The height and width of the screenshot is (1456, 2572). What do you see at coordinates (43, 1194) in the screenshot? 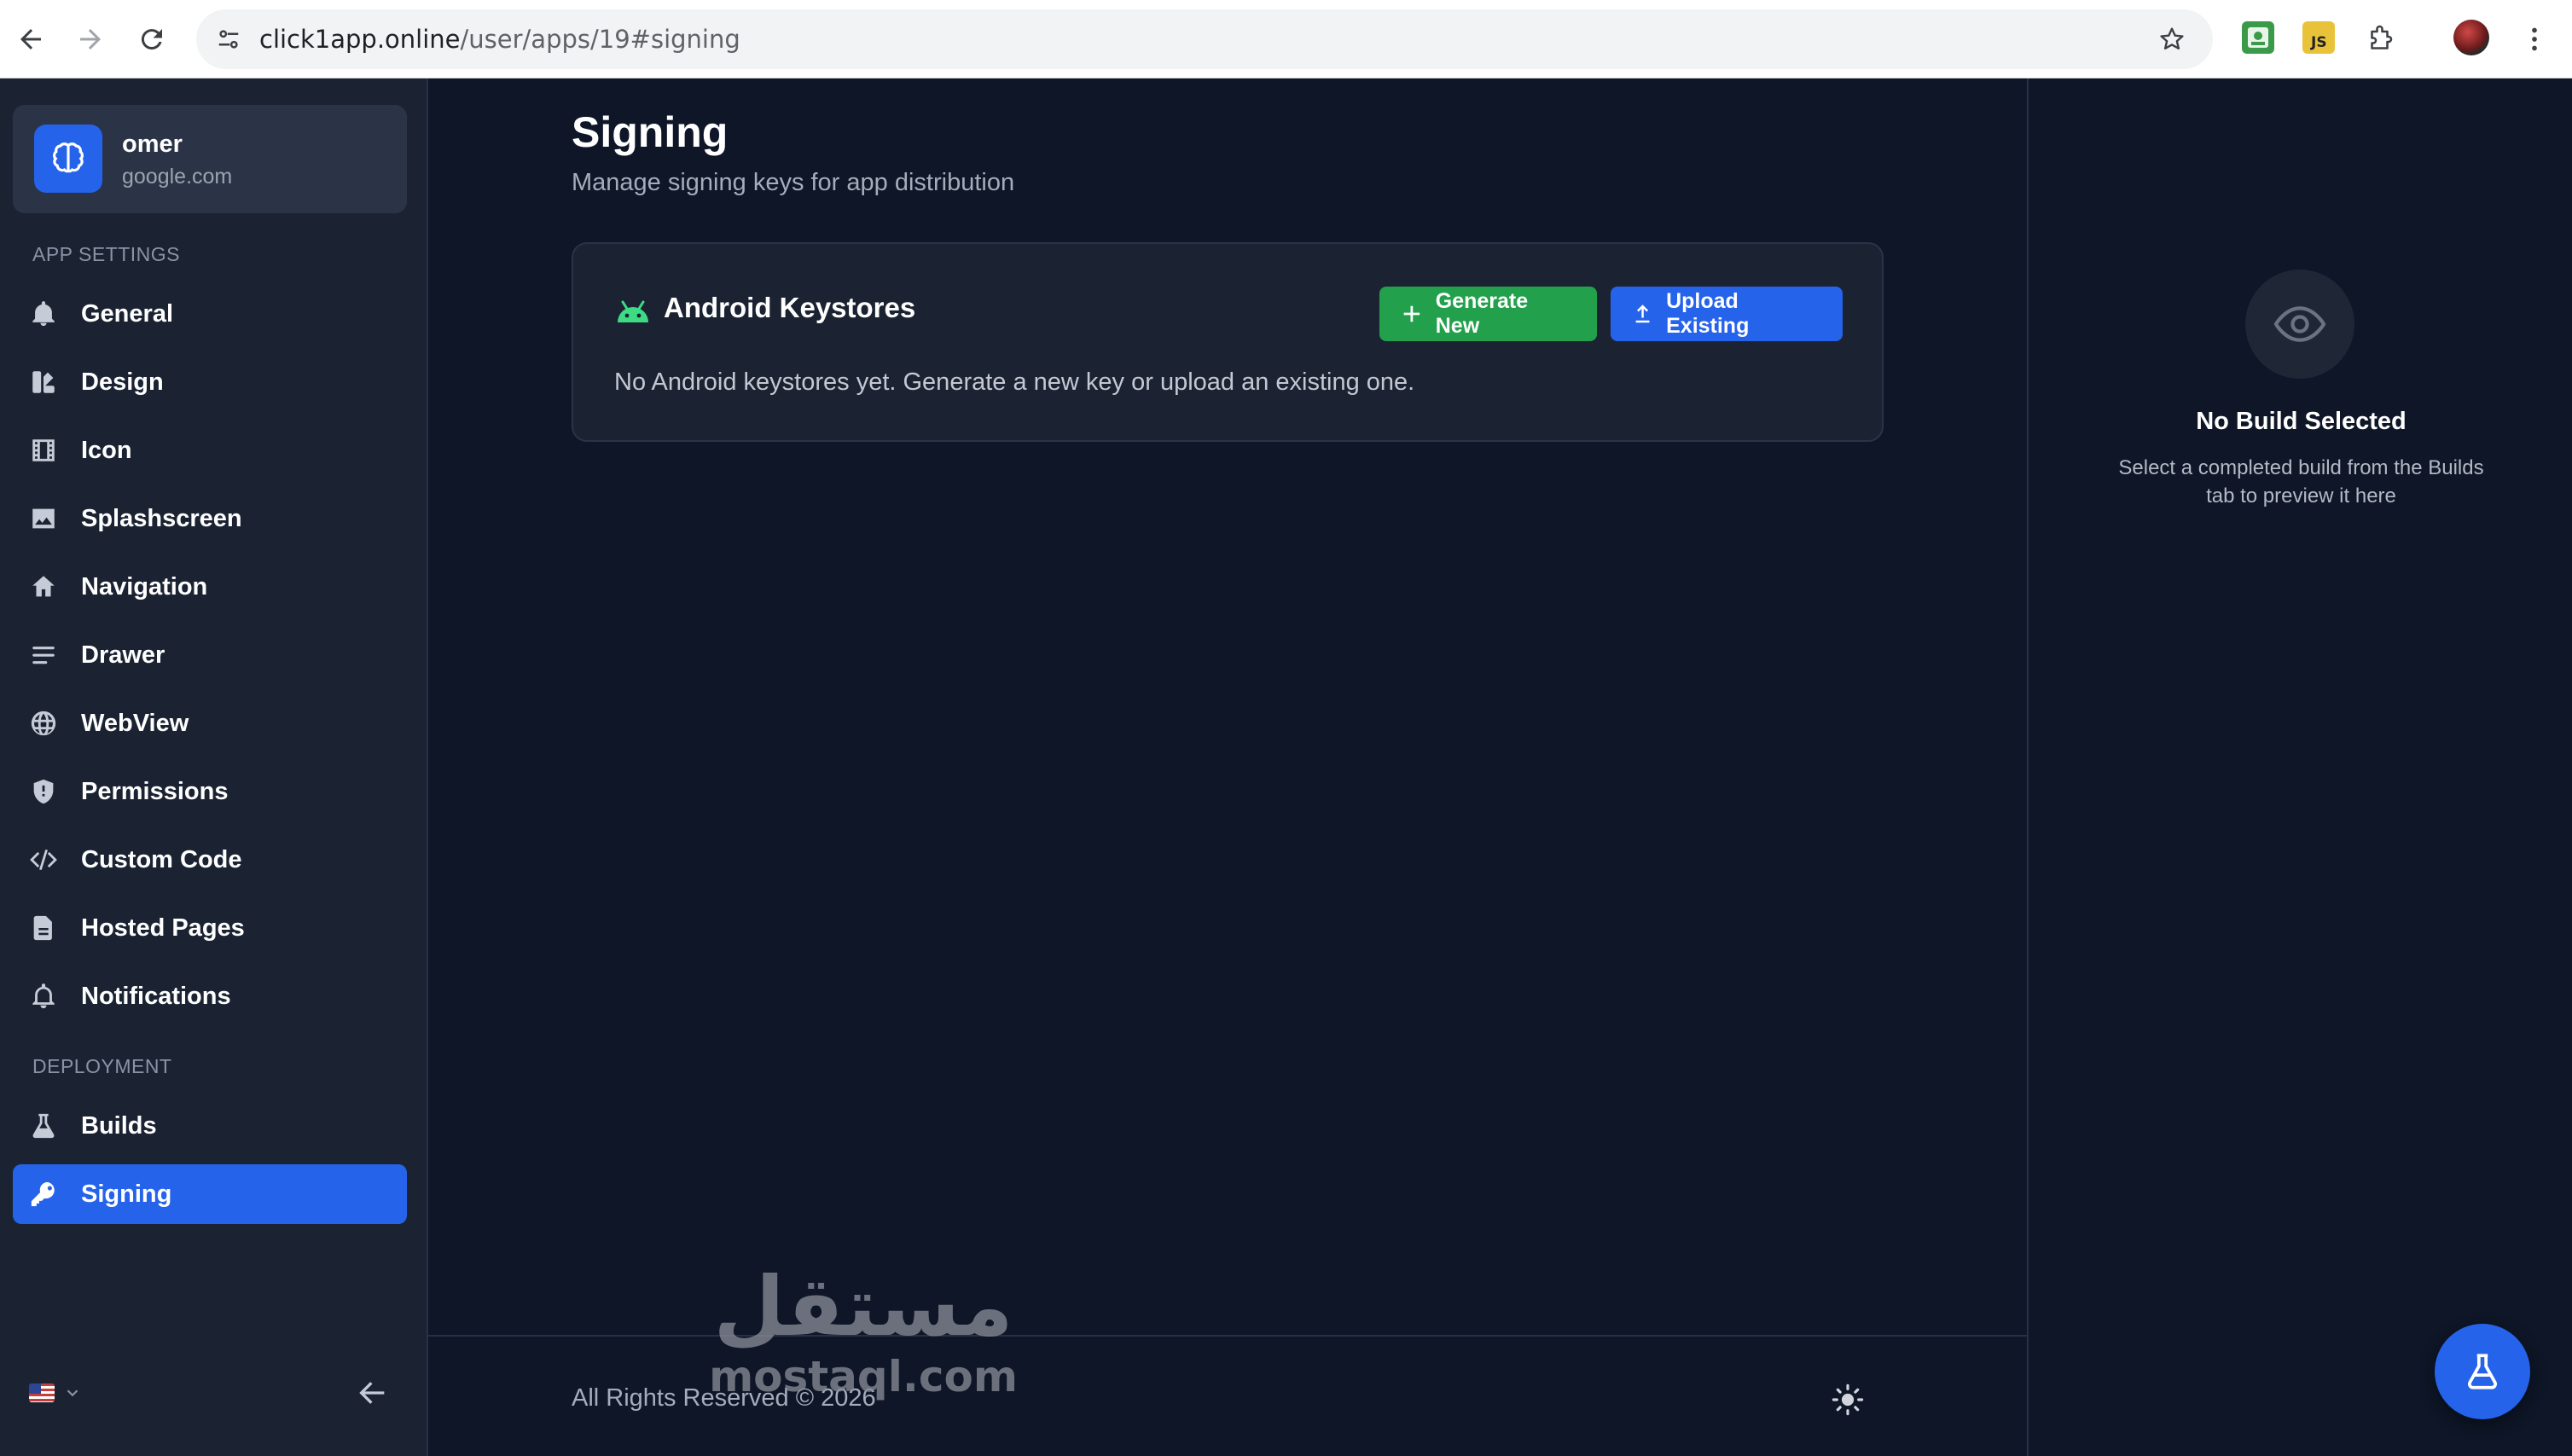
I see `key-icon` at bounding box center [43, 1194].